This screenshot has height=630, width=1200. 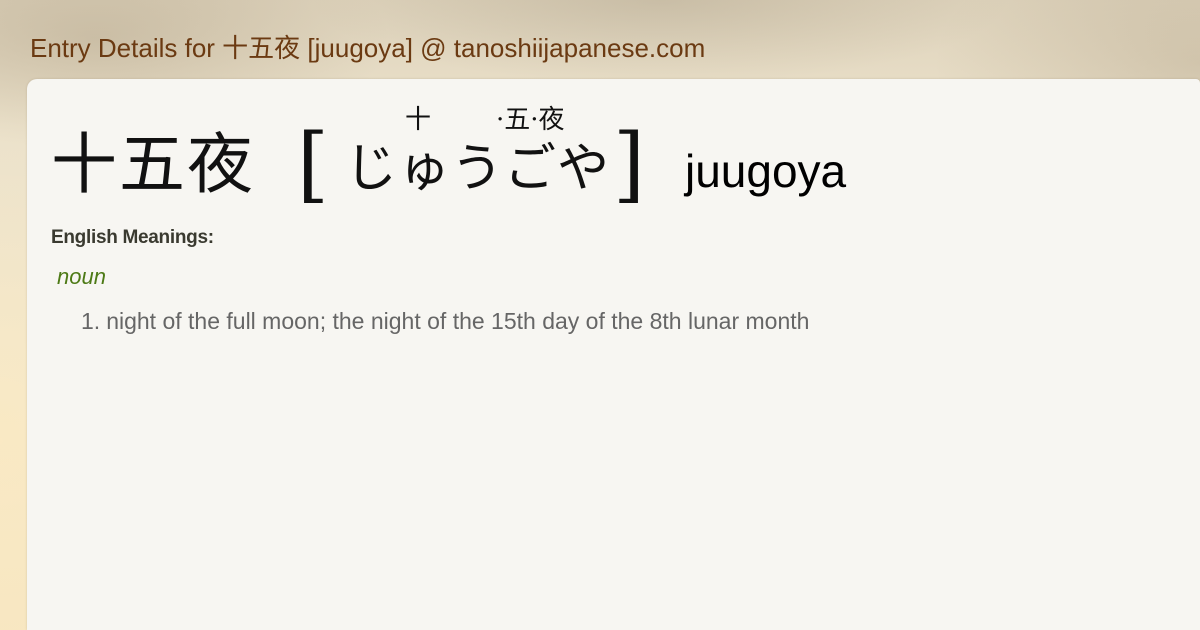 What do you see at coordinates (153, 164) in the screenshot?
I see `entry-kanji: 十五夜` at bounding box center [153, 164].